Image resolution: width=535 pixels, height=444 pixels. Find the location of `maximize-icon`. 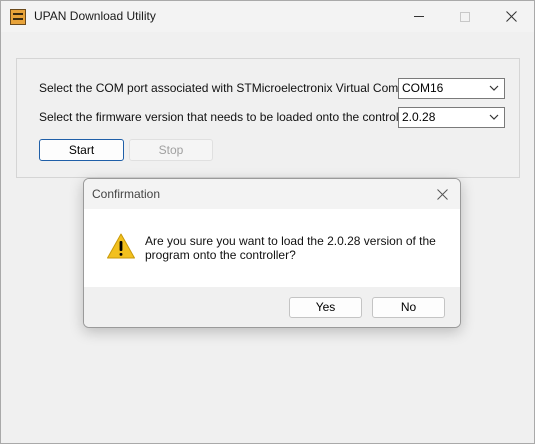

maximize-icon is located at coordinates (465, 16).